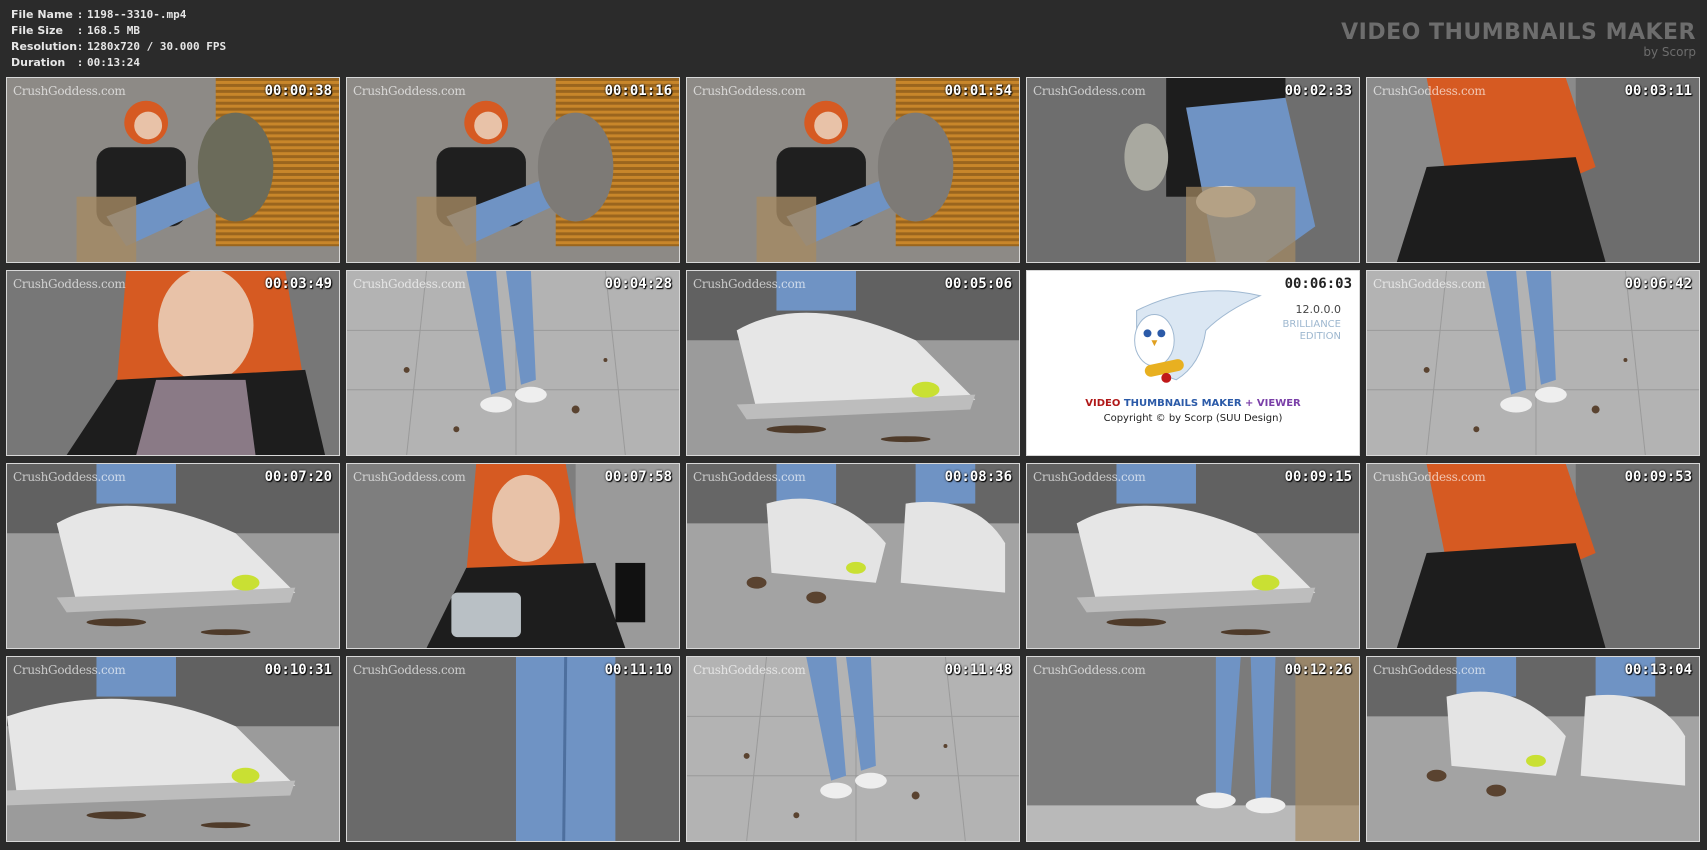  I want to click on thumbnail: CrushGoddess.com 00:05:06, so click(853, 363).